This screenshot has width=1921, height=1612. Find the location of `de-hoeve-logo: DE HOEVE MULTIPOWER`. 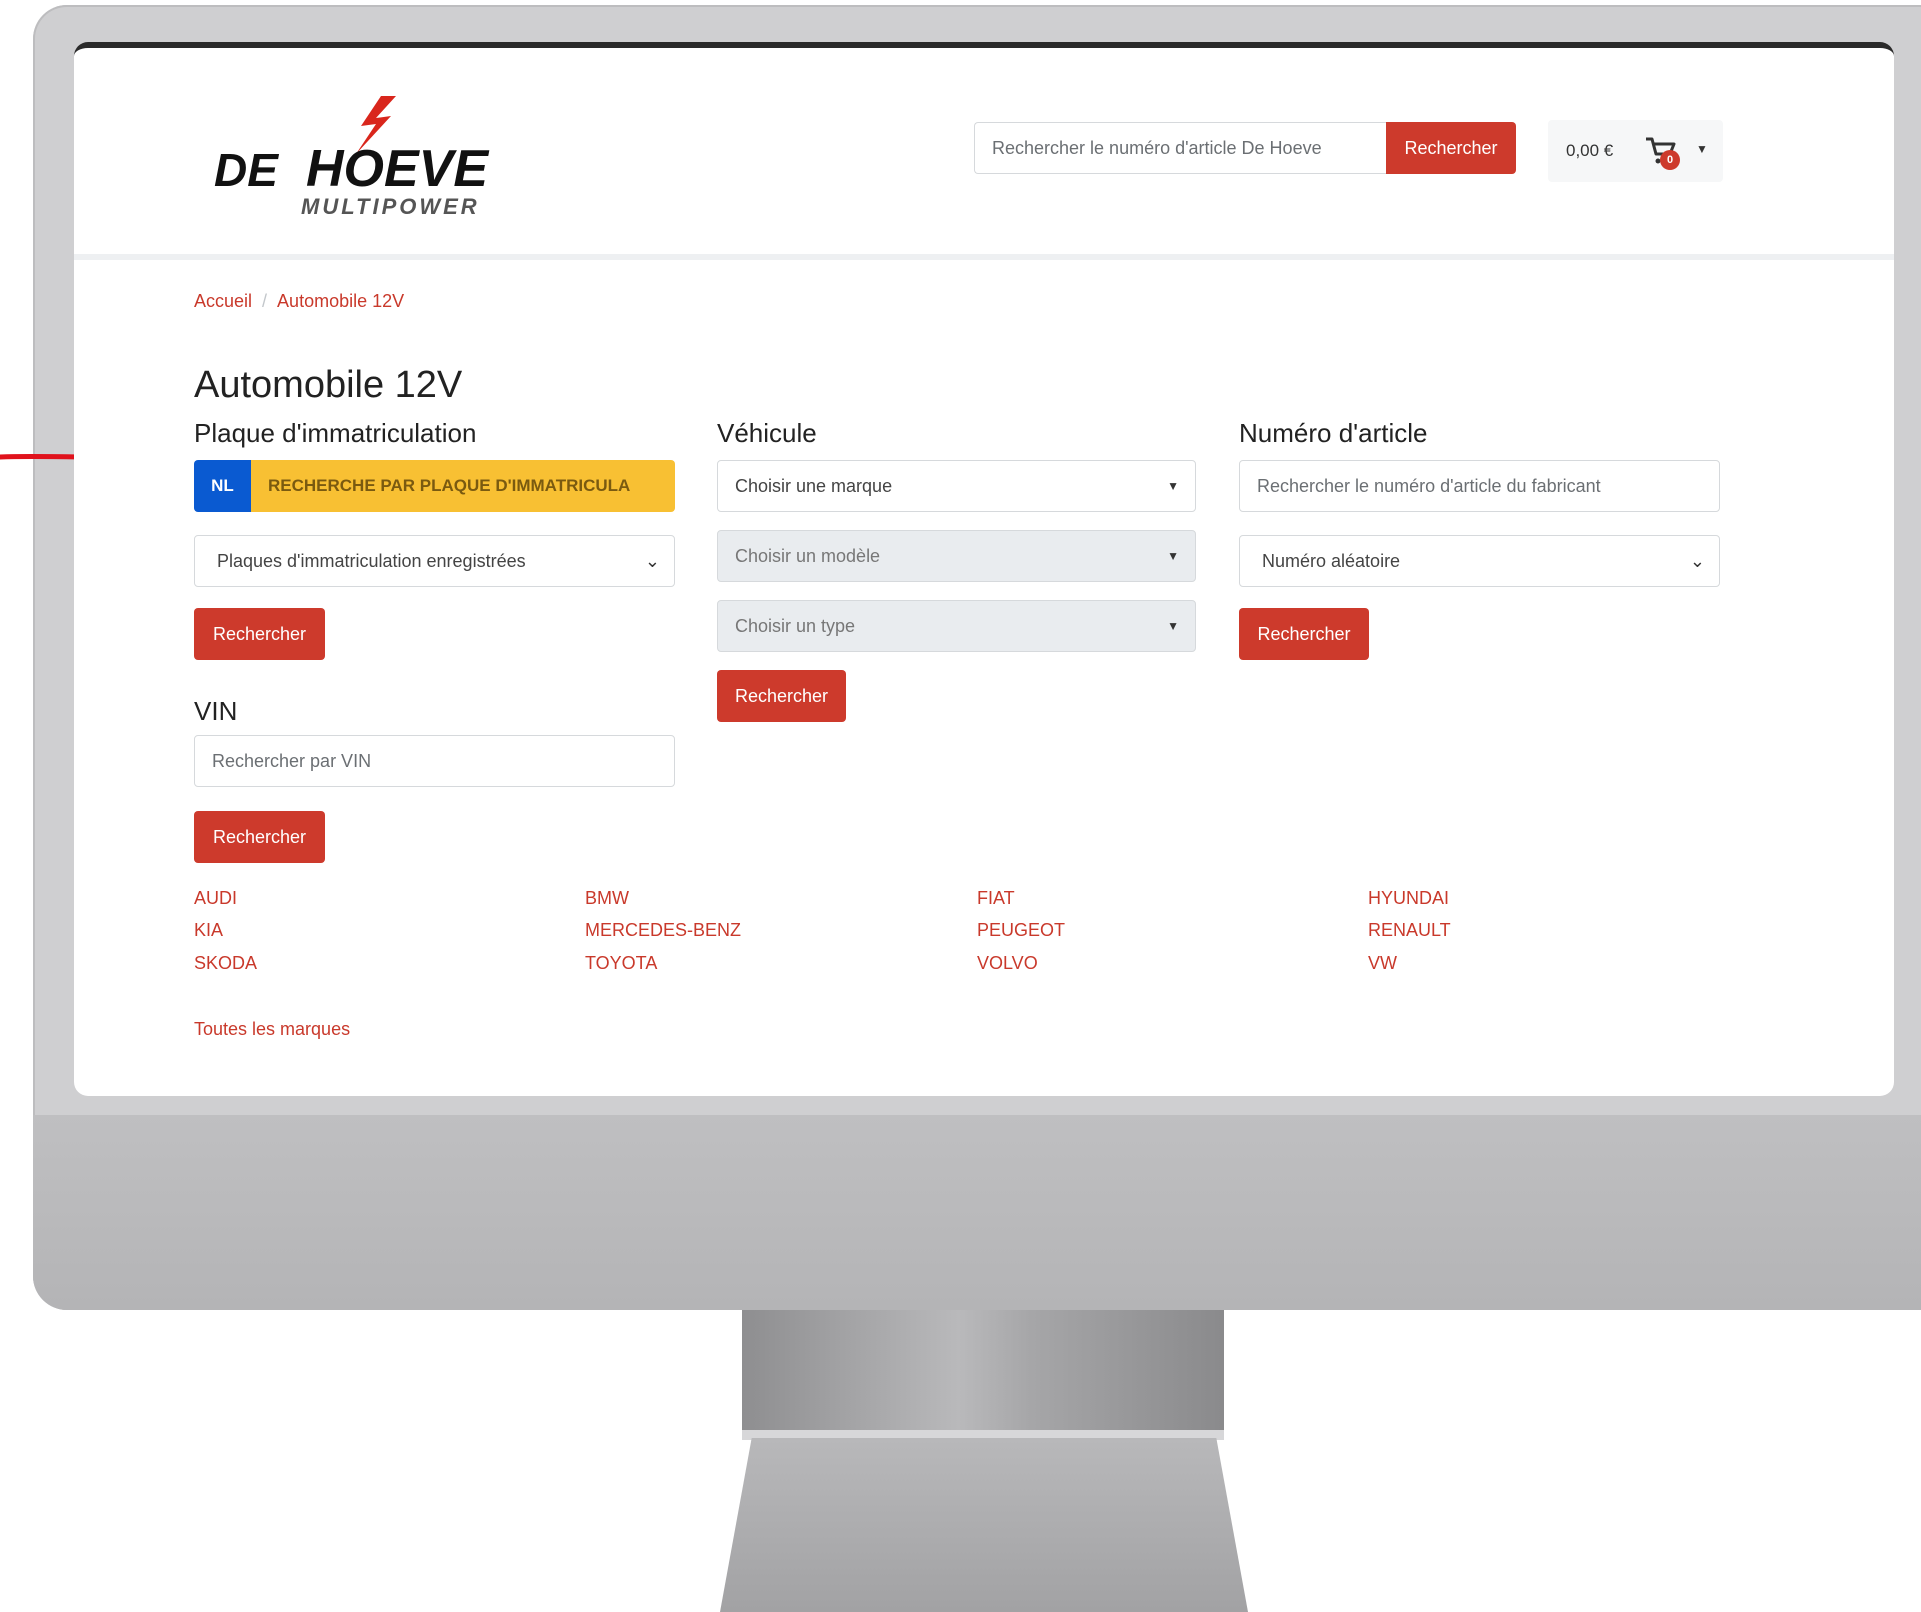

de-hoeve-logo: DE HOEVE MULTIPOWER is located at coordinates (371, 158).